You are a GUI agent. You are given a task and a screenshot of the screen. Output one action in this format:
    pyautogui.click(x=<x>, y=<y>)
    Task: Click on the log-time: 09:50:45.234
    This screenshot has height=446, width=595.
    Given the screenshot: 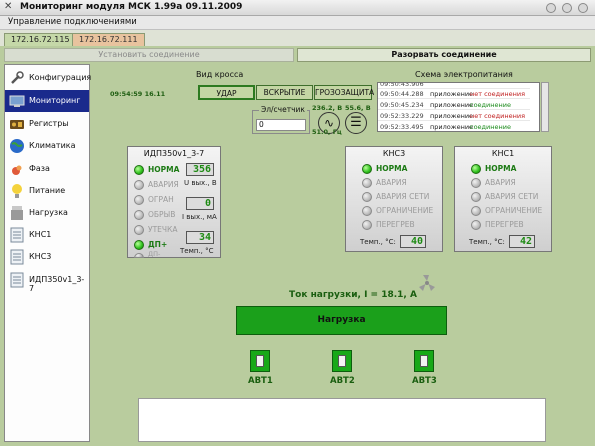 What is the action you would take?
    pyautogui.click(x=402, y=105)
    